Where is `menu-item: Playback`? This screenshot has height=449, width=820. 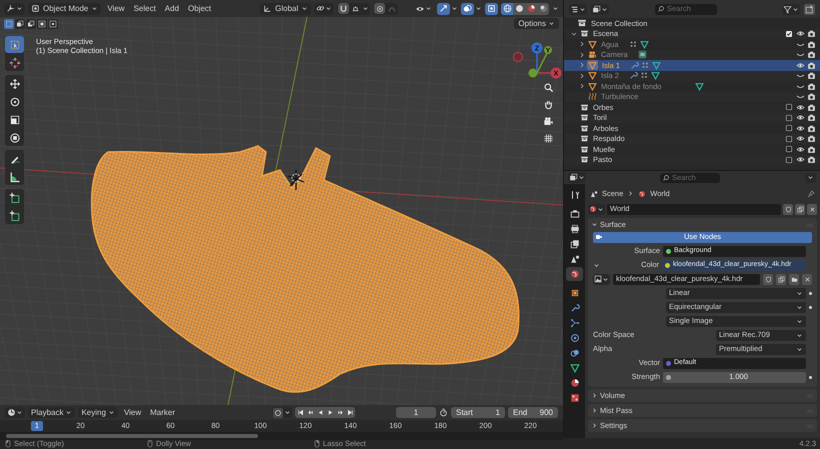
menu-item: Playback is located at coordinates (52, 412).